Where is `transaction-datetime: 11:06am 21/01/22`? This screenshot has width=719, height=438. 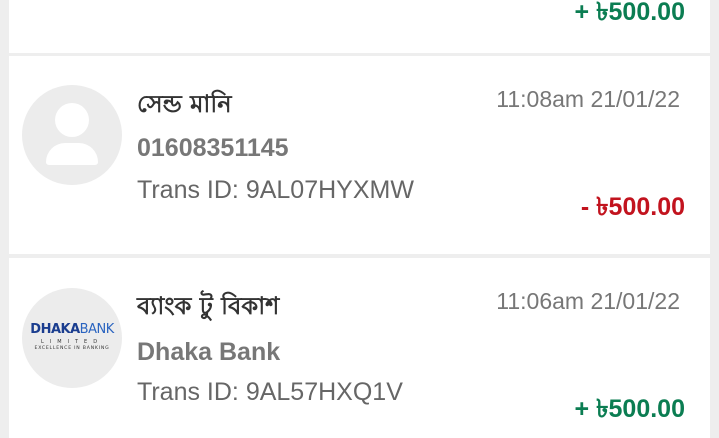
transaction-datetime: 11:06am 21/01/22 is located at coordinates (588, 301).